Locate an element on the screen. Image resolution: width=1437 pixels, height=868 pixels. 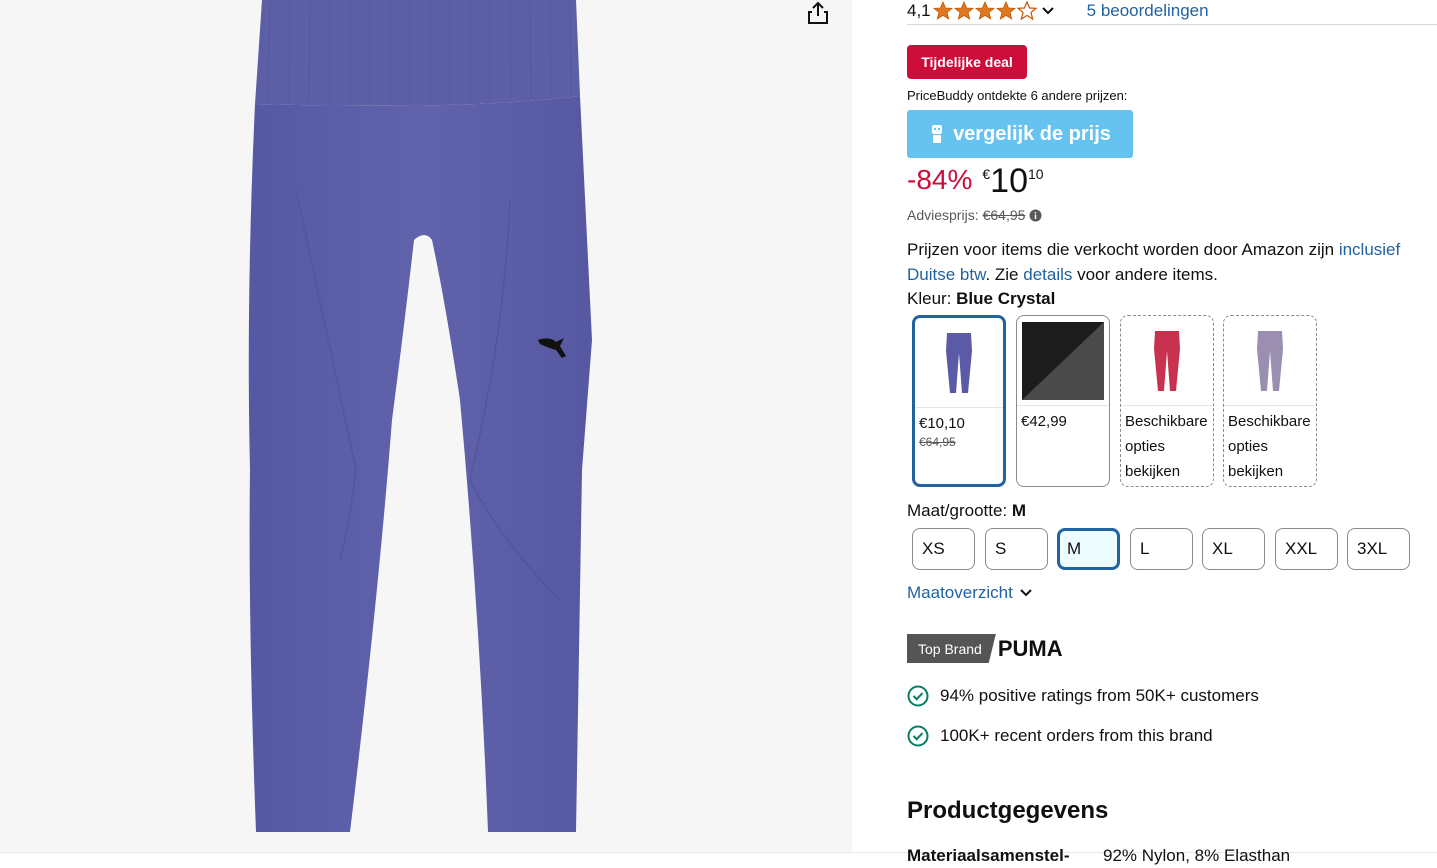
rating-row: 4,1 5 beoordelingen is located at coordinates (1172, 12).